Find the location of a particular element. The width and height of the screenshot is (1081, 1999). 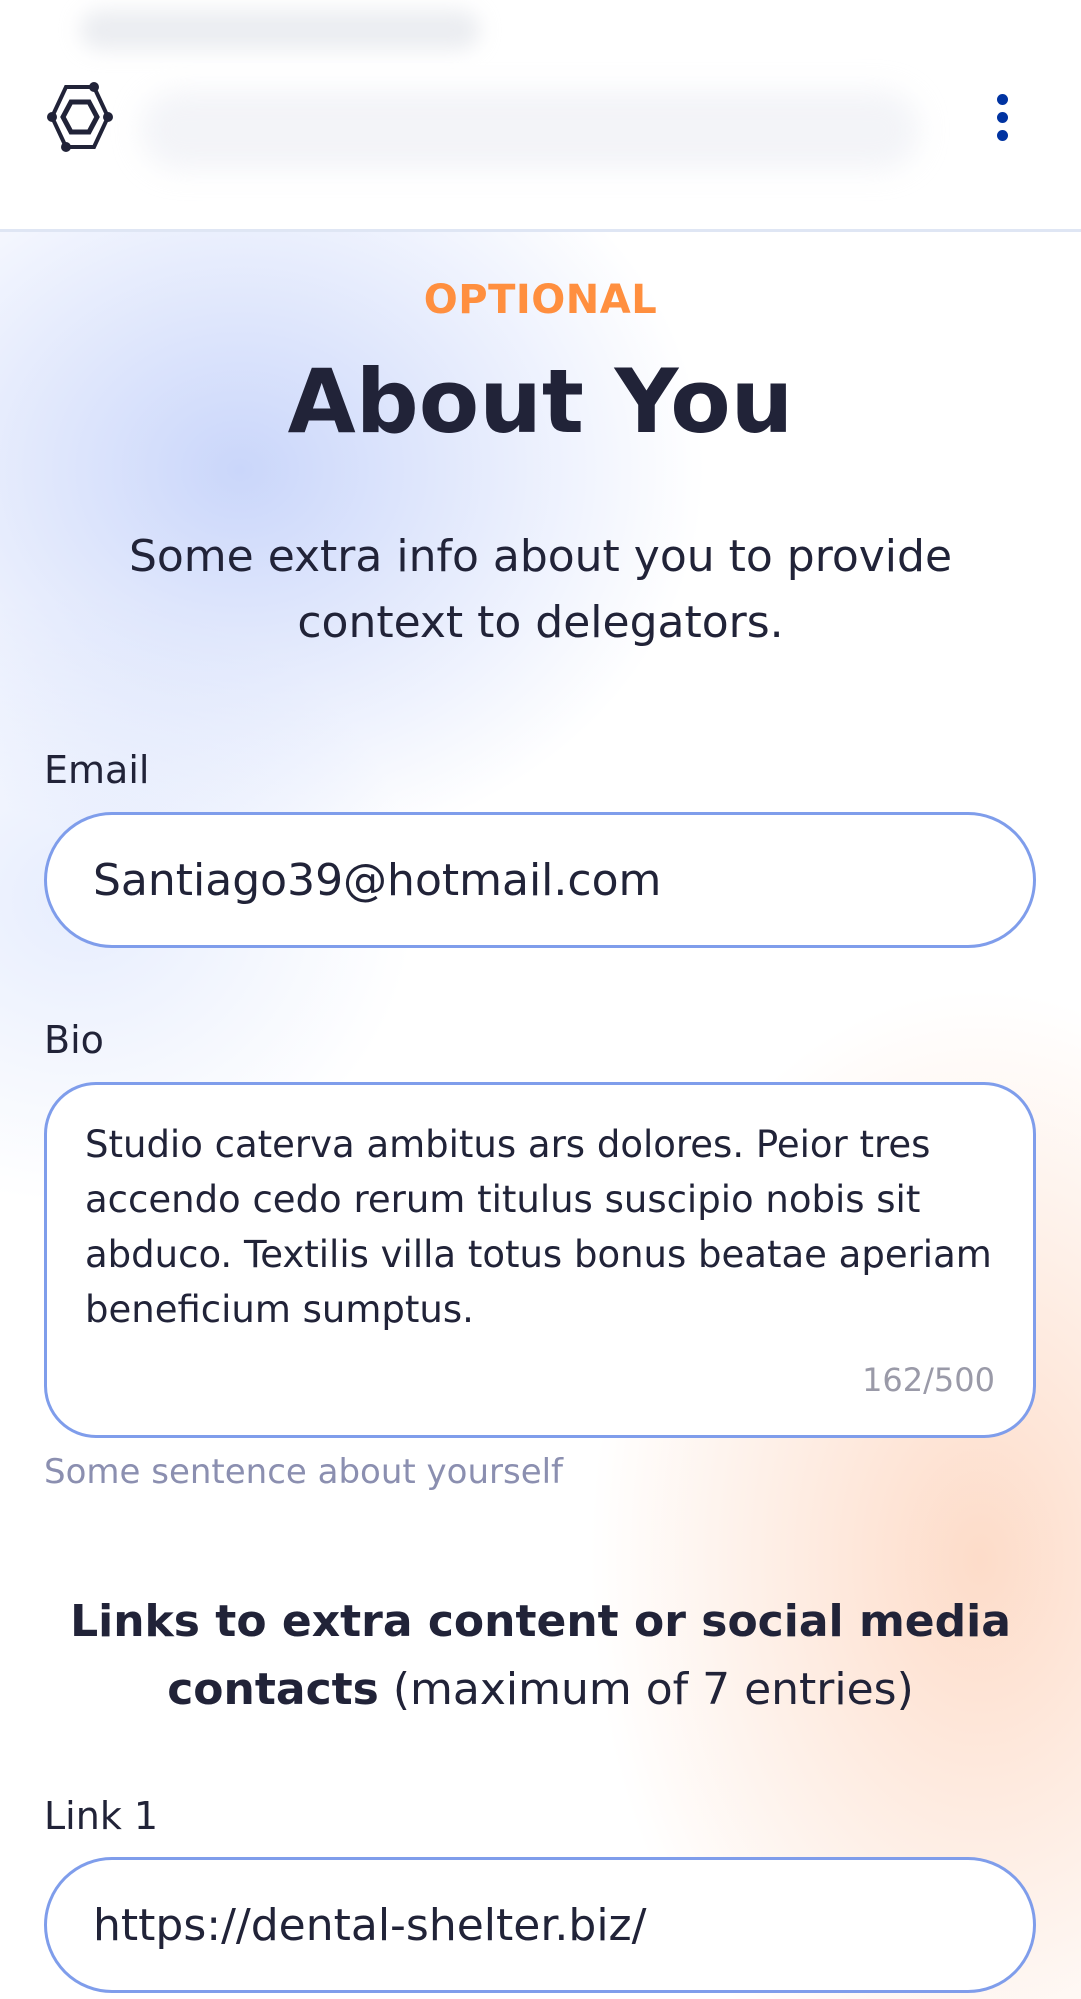

page-title: About You is located at coordinates (540, 401).